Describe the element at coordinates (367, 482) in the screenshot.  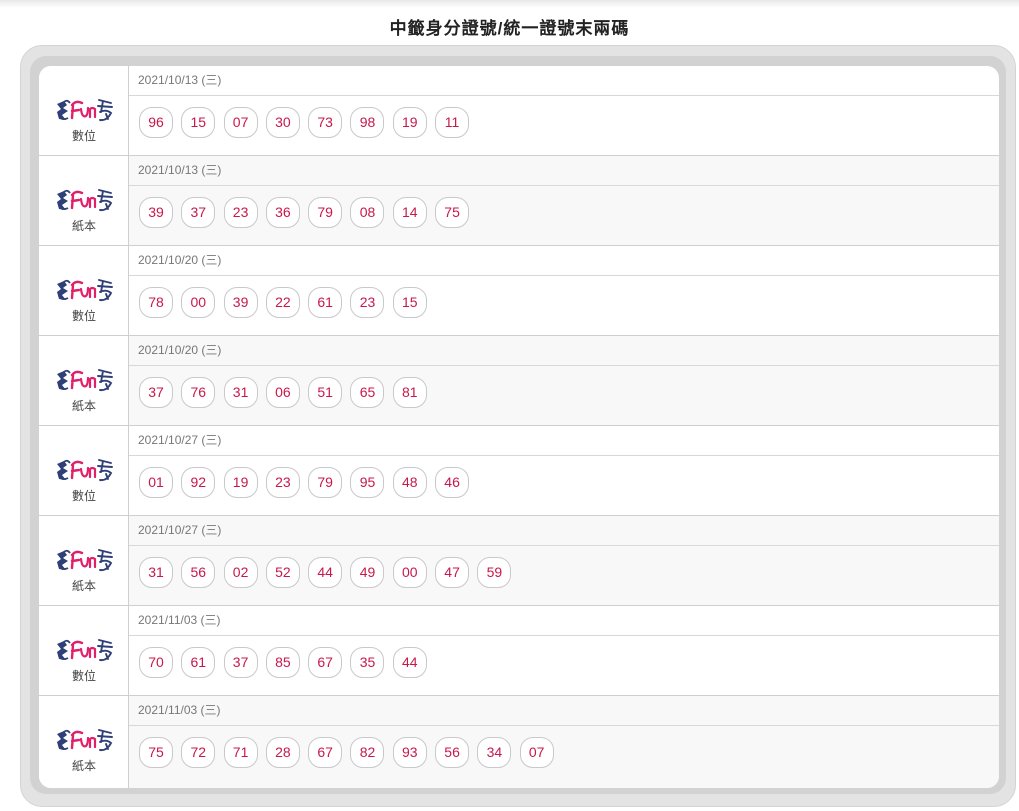
I see `number-badge: 95` at that location.